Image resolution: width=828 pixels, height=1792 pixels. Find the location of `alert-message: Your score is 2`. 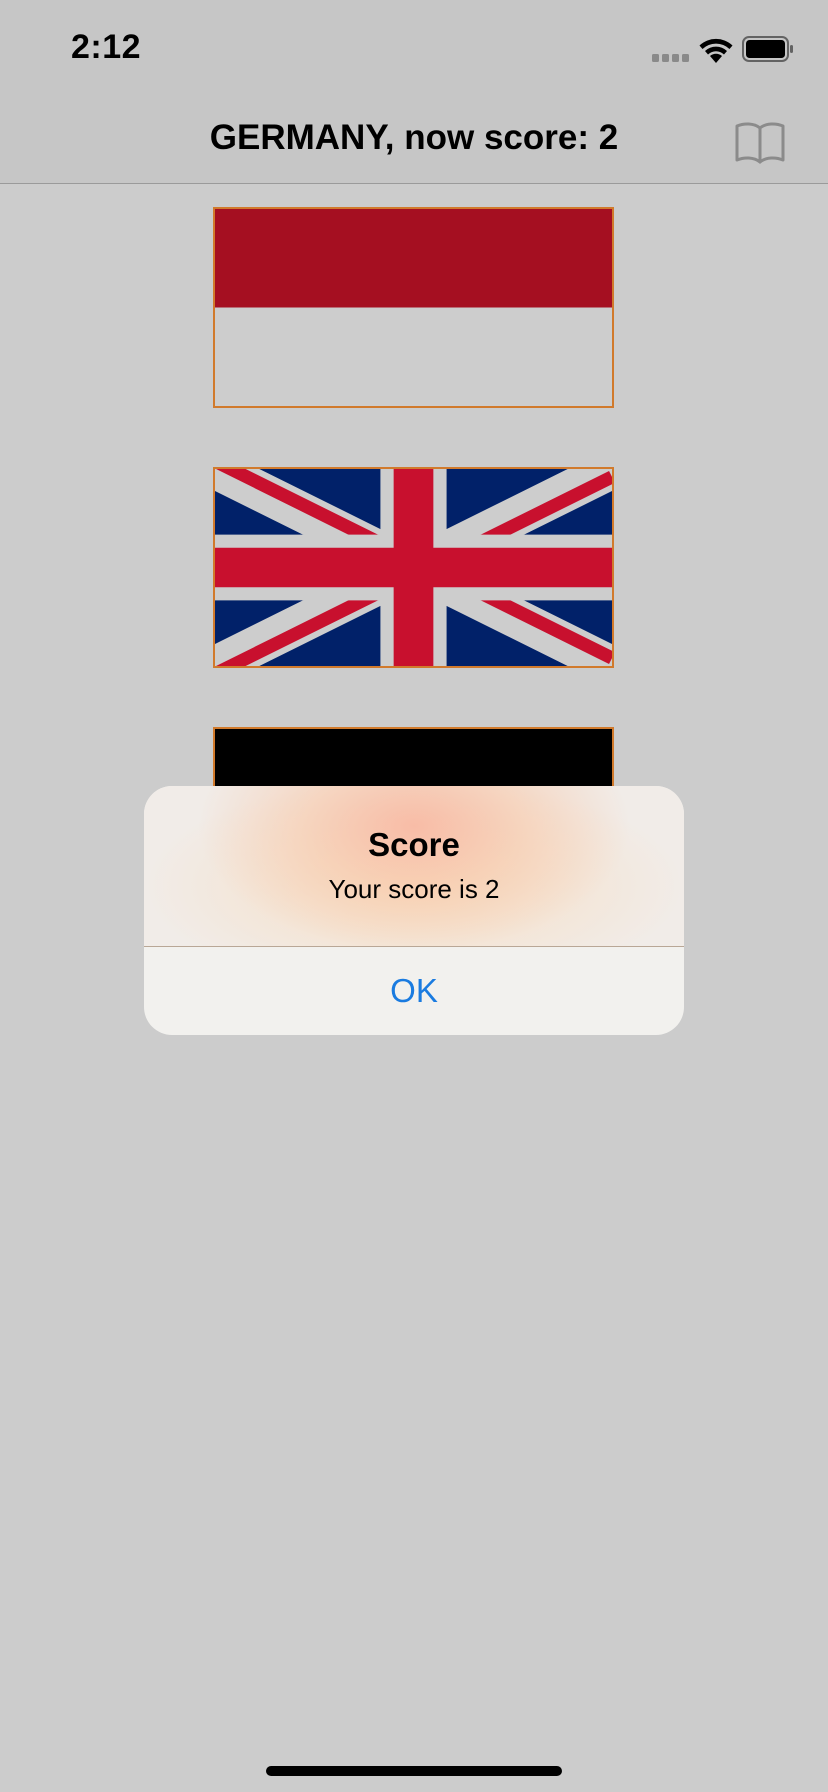

alert-message: Your score is 2 is located at coordinates (414, 889).